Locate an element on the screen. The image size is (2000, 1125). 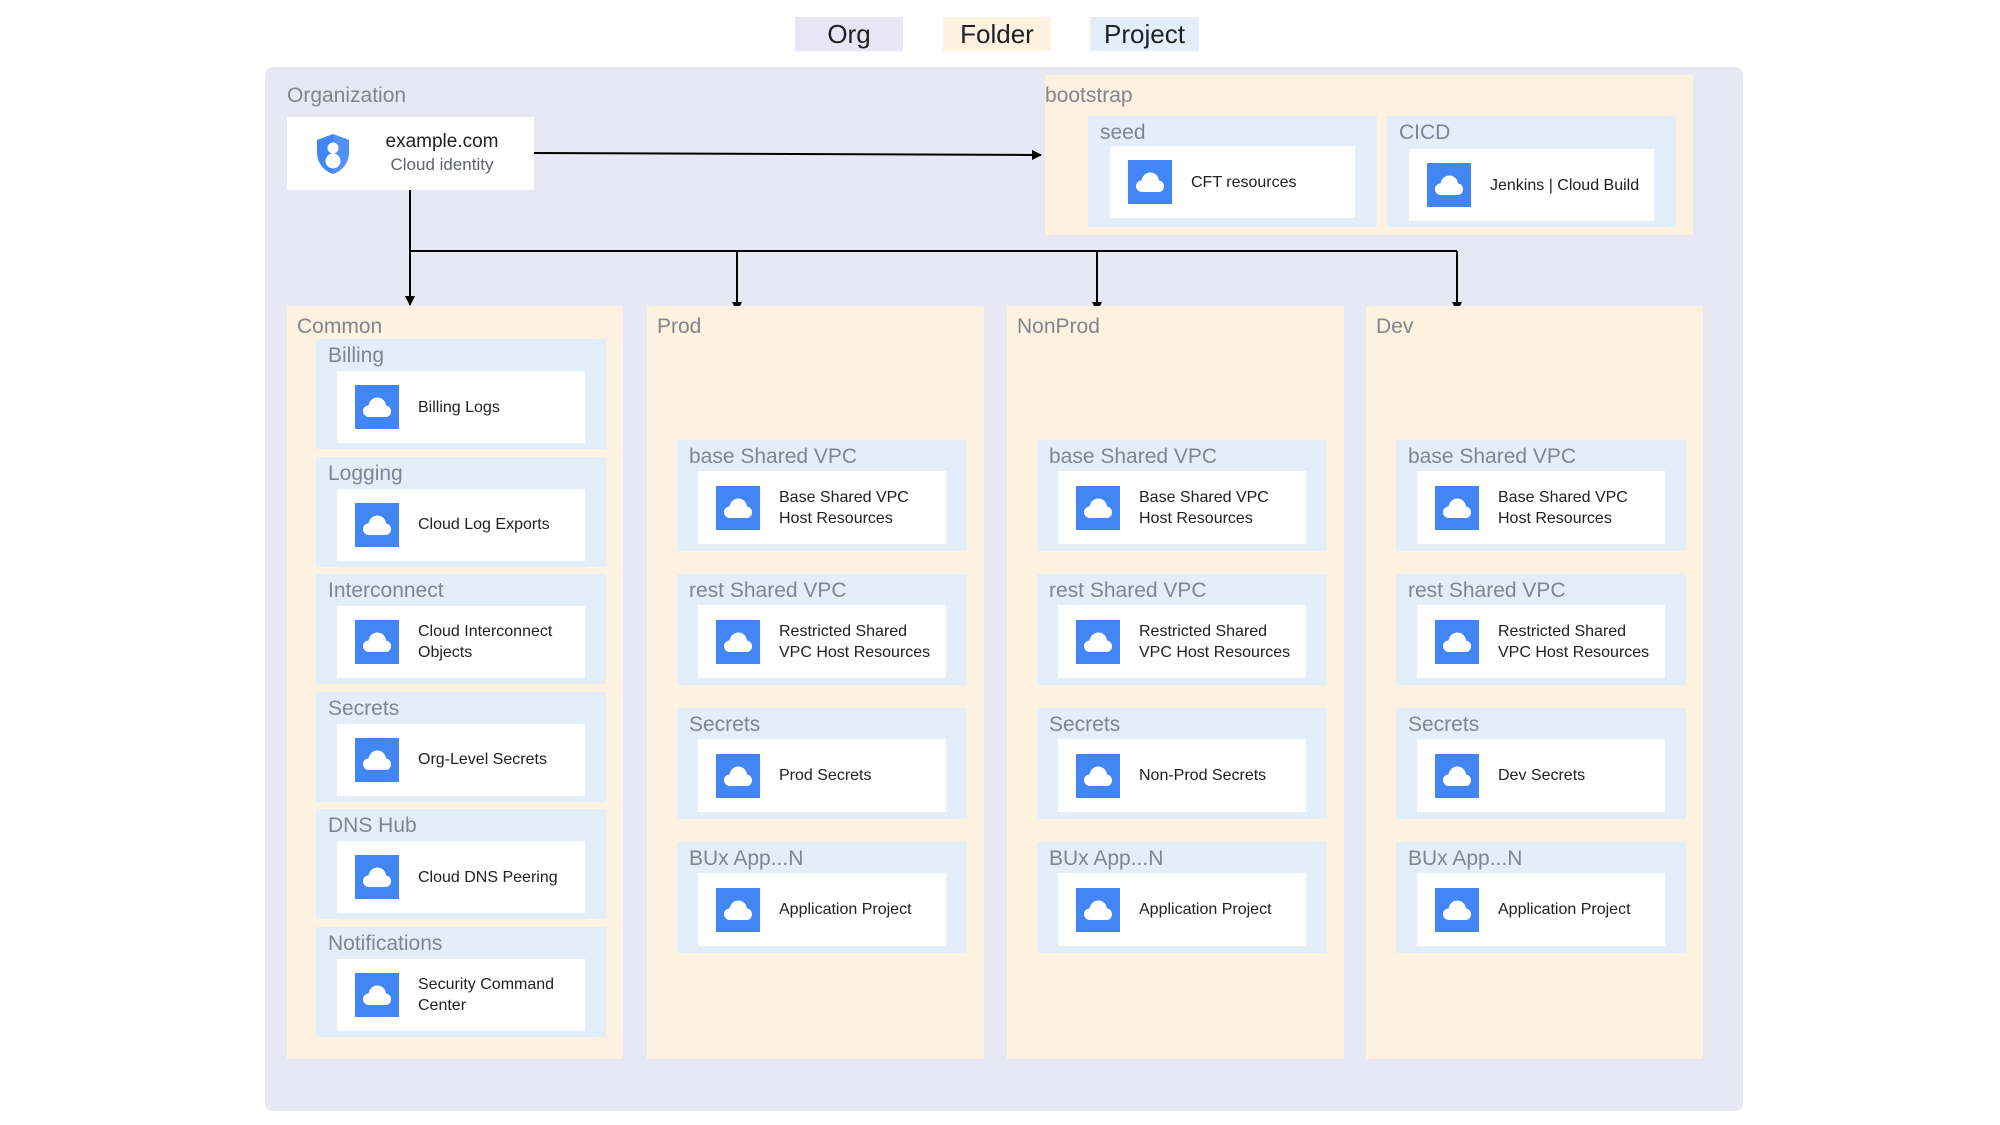
resource-name: Cloud Interconnect Objects is located at coordinates (485, 642).